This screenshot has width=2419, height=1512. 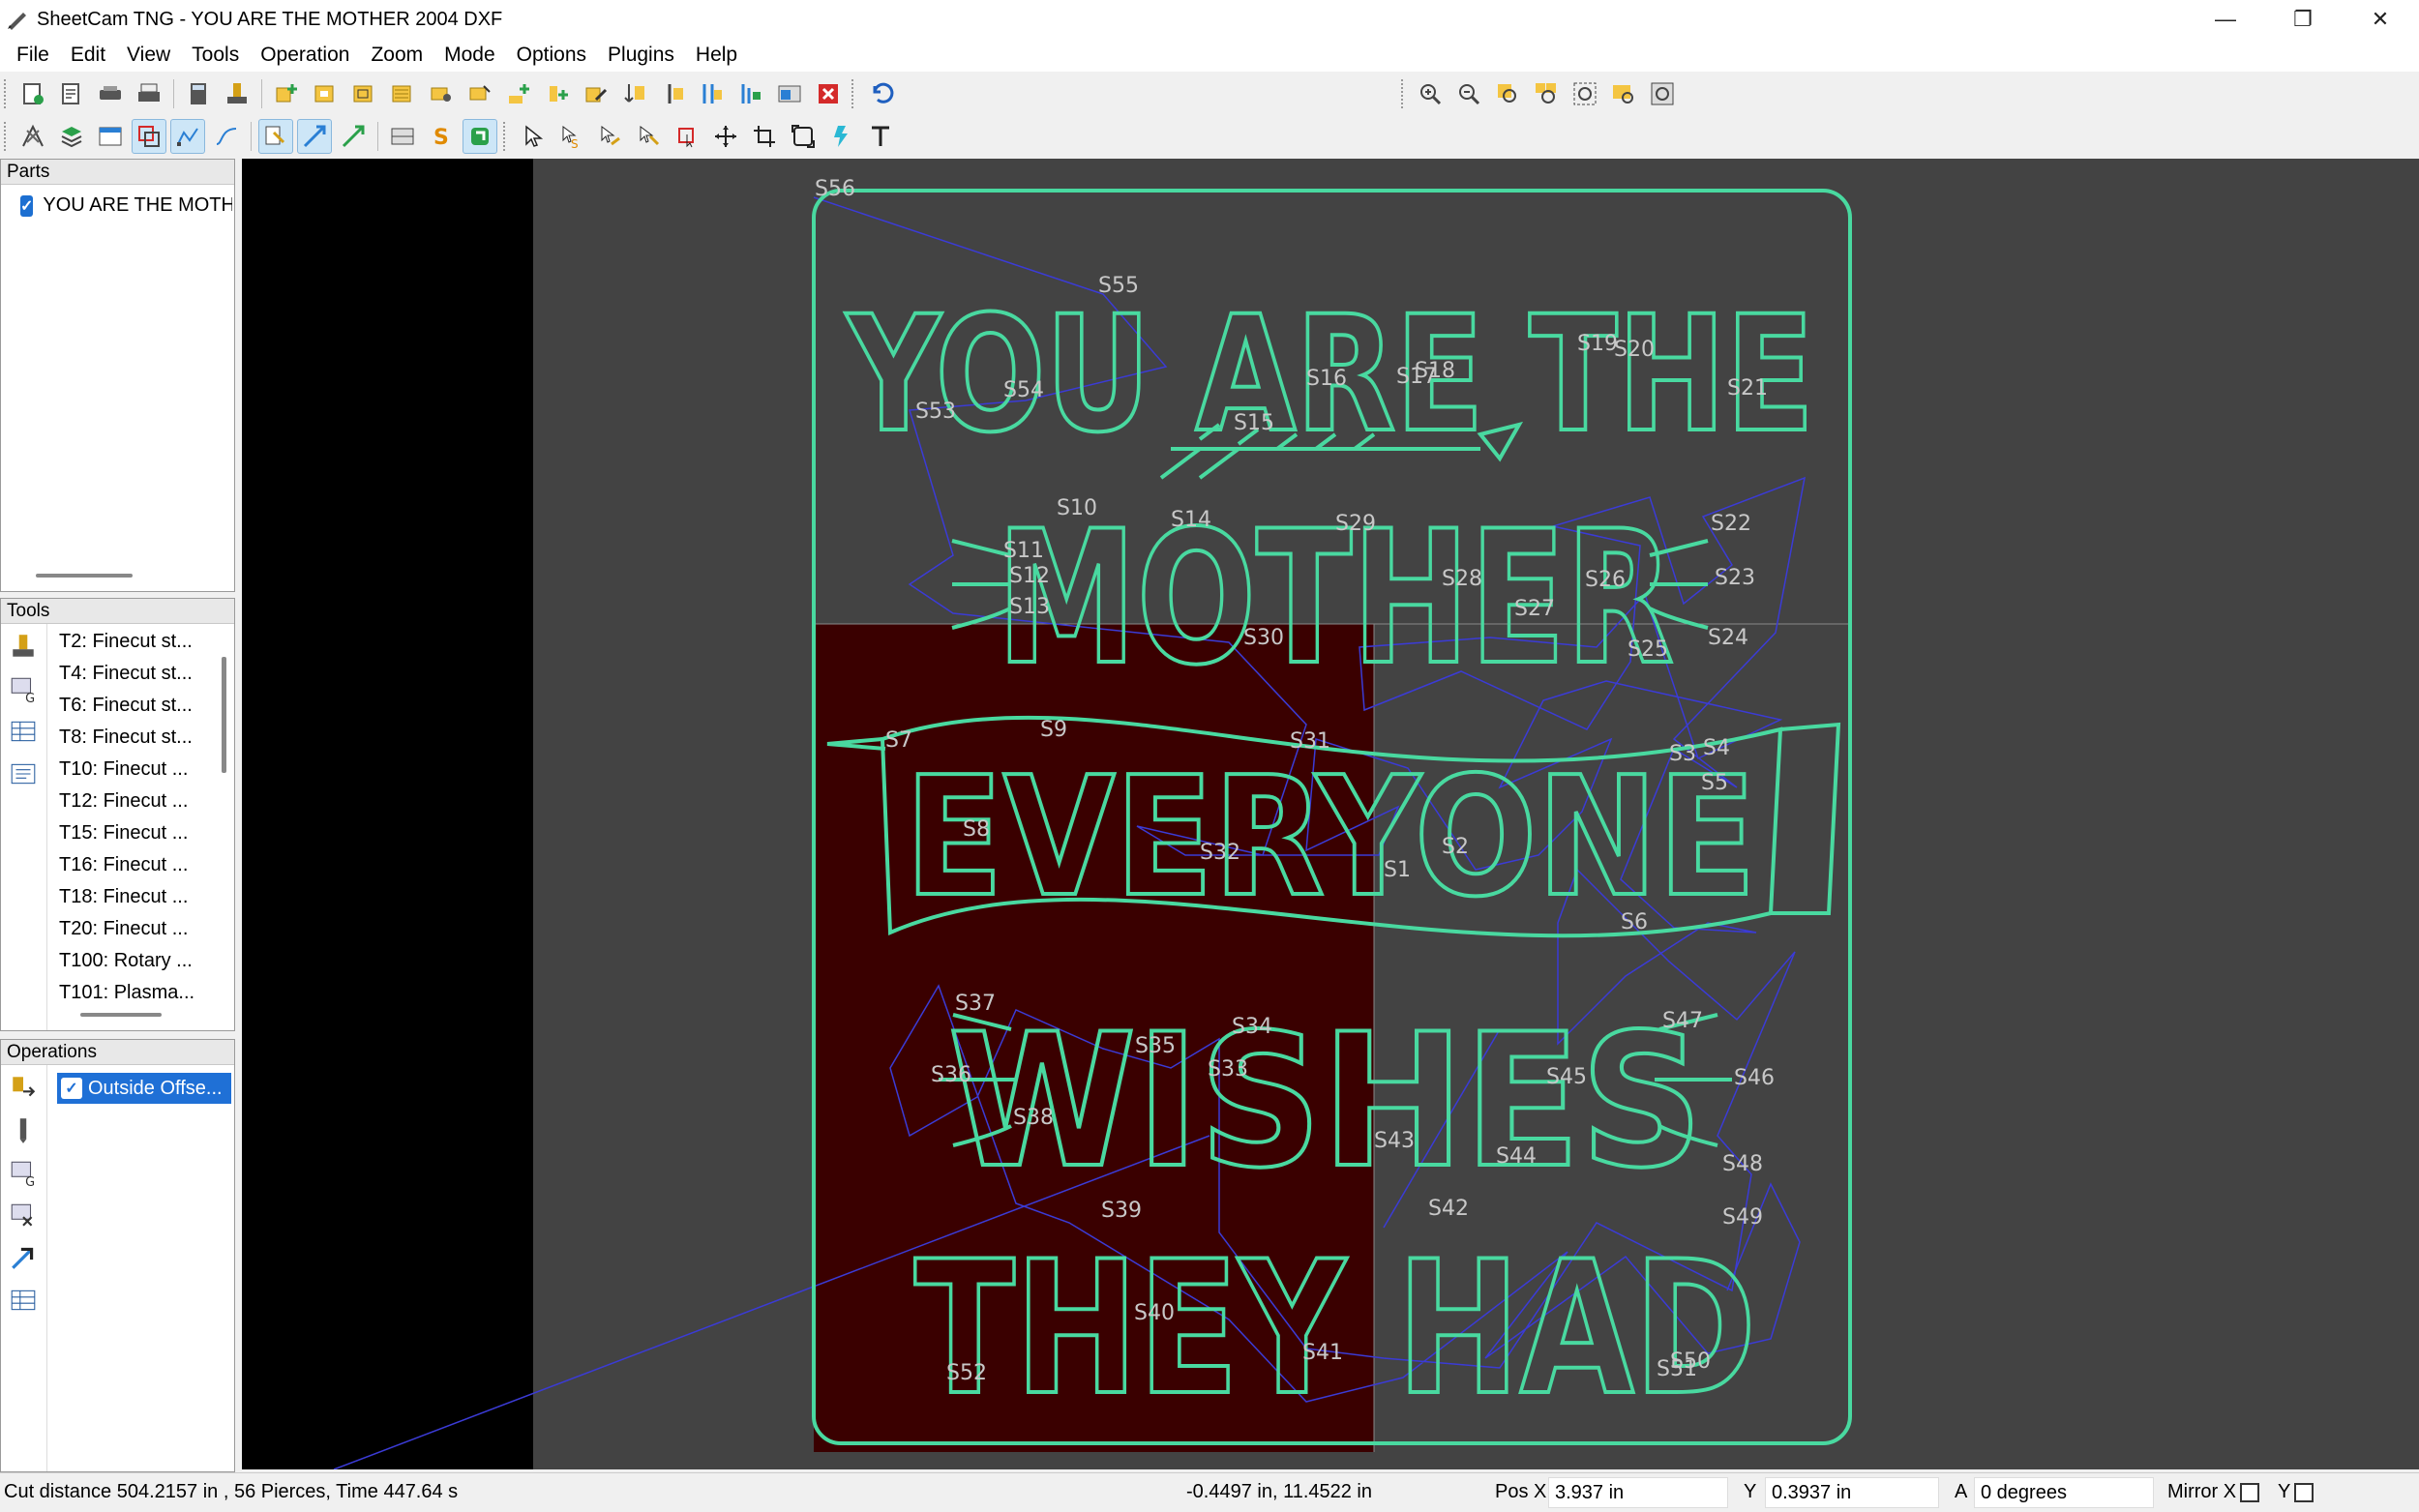 I want to click on pos-x-field: 3.937 in, so click(x=1638, y=1493).